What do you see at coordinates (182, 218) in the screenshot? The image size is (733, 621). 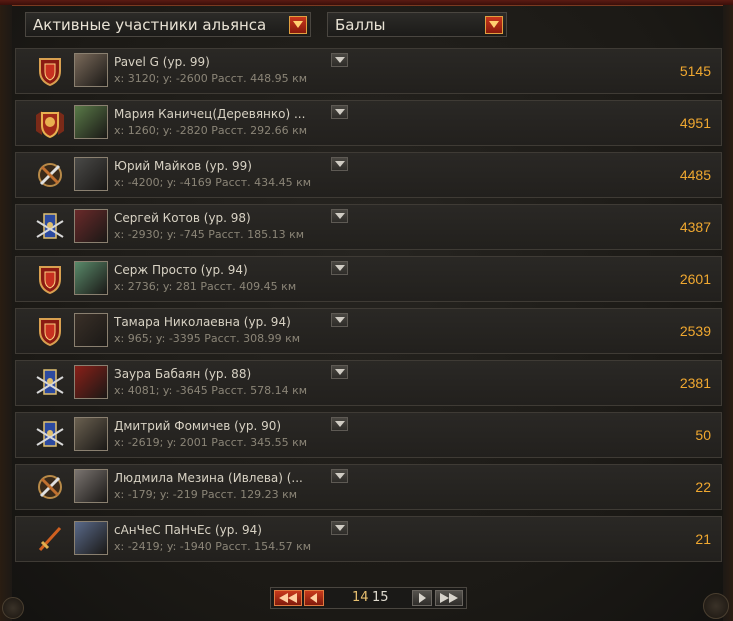 I see `member-name: Сергей Котов (ур. 98)` at bounding box center [182, 218].